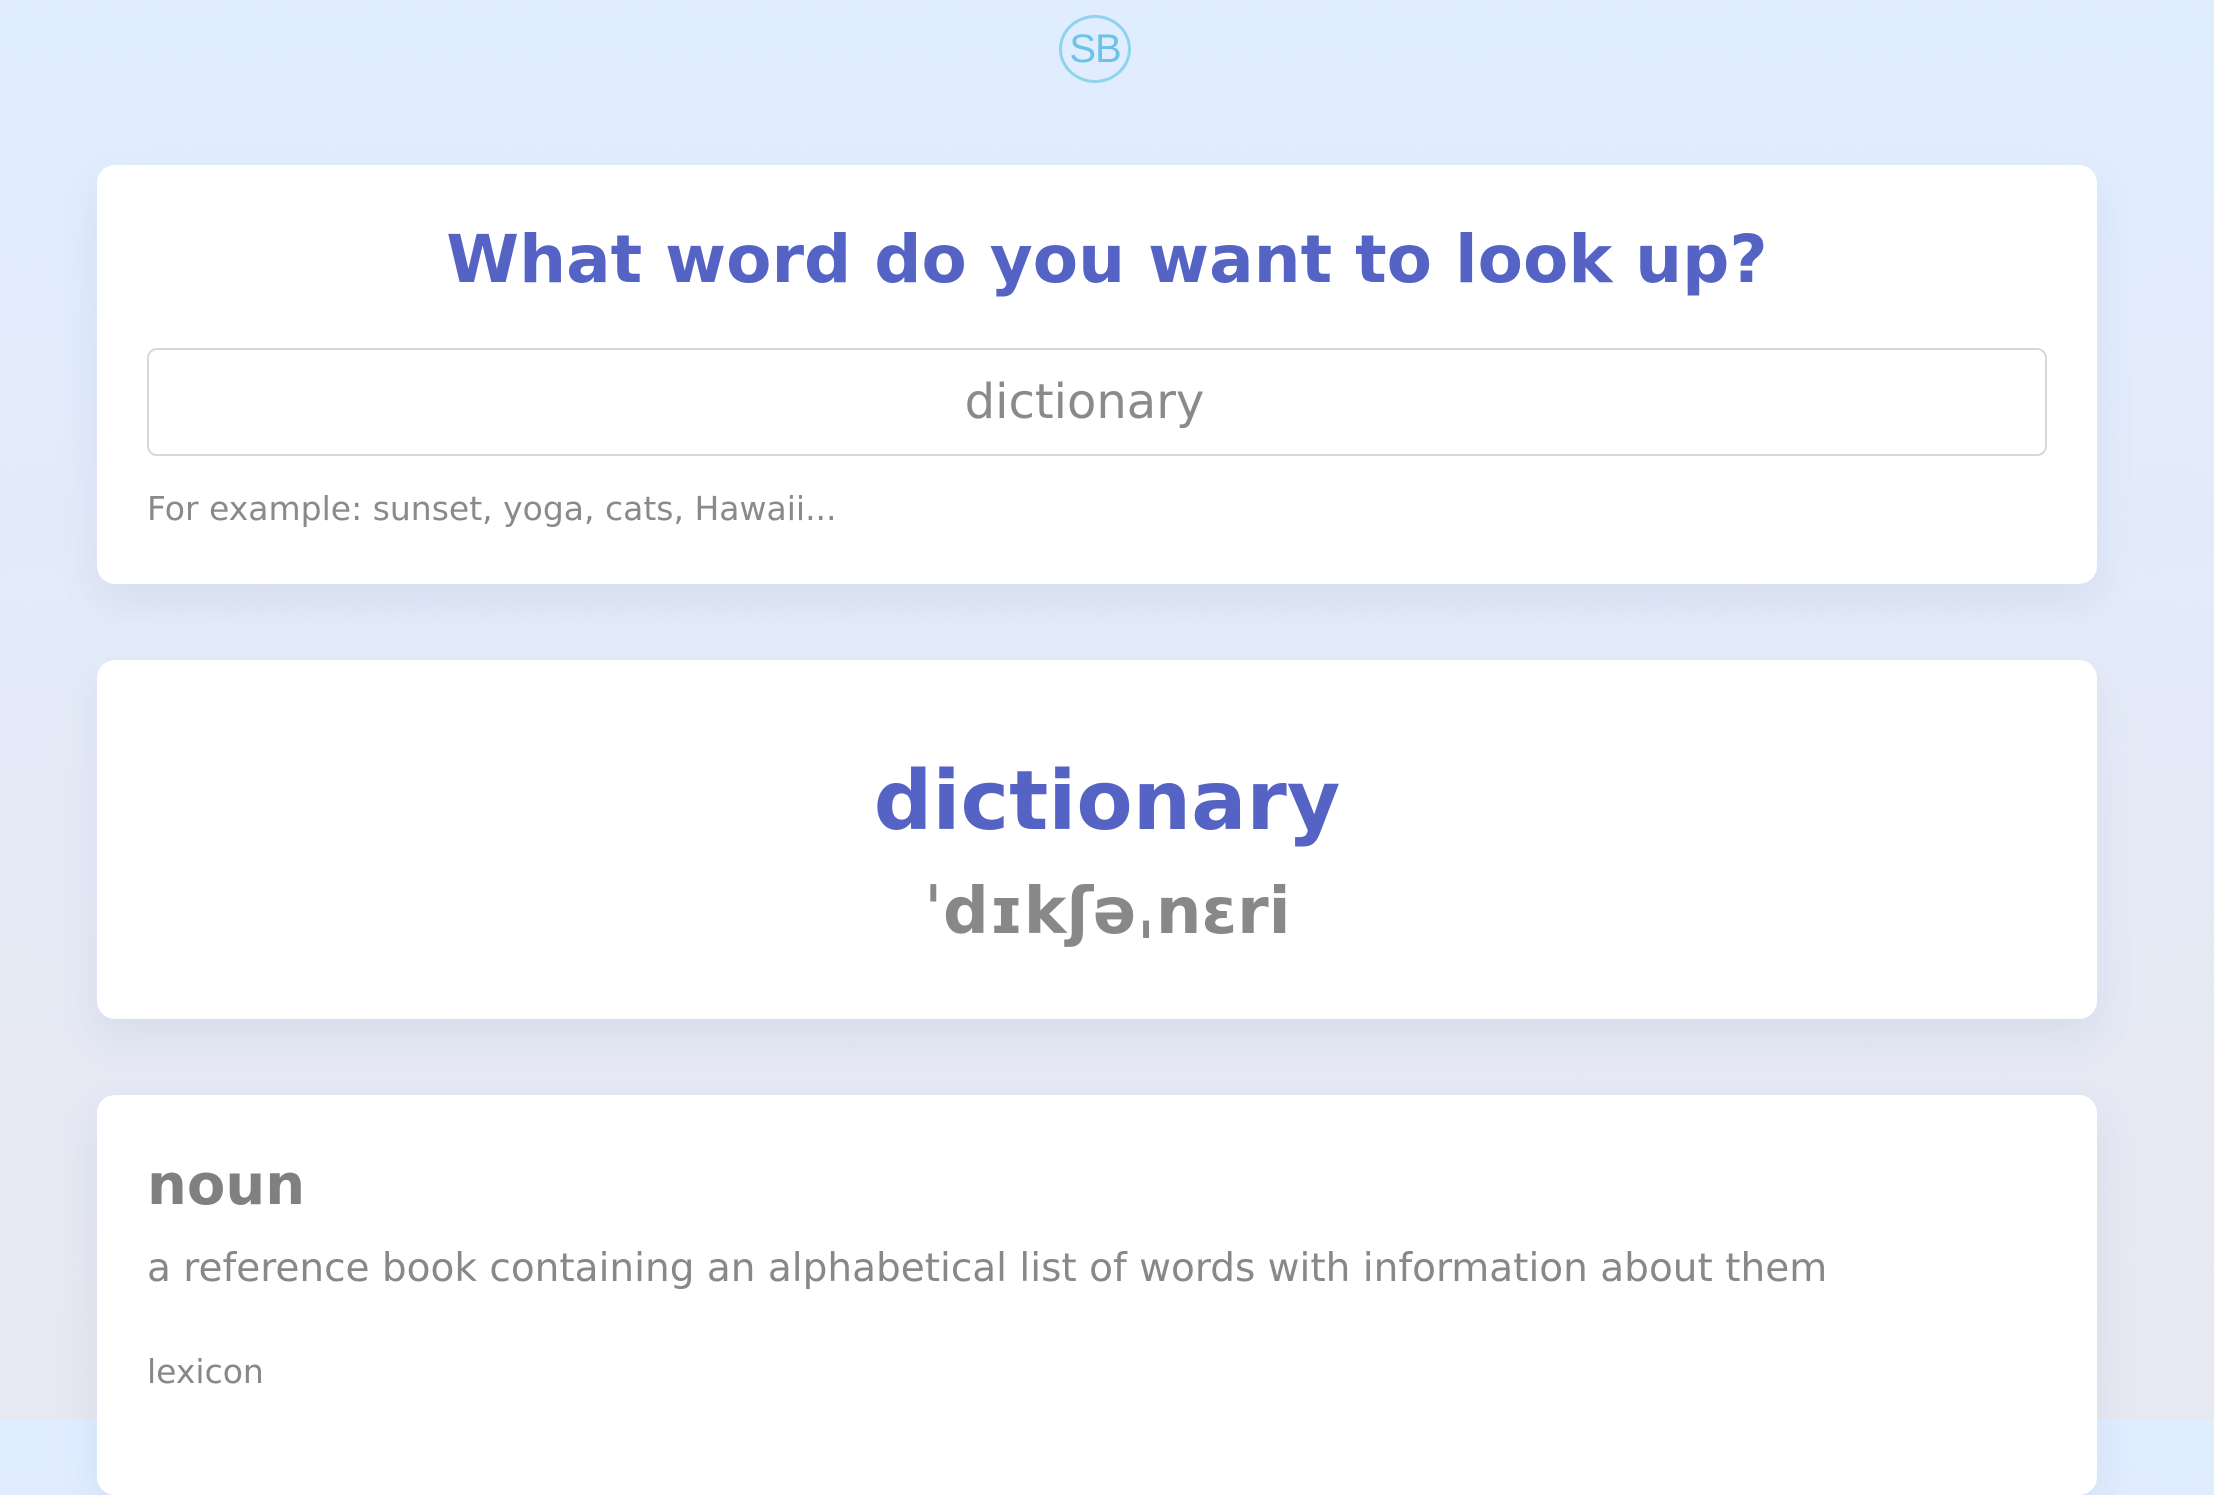  I want to click on logo: SB, so click(1095, 49).